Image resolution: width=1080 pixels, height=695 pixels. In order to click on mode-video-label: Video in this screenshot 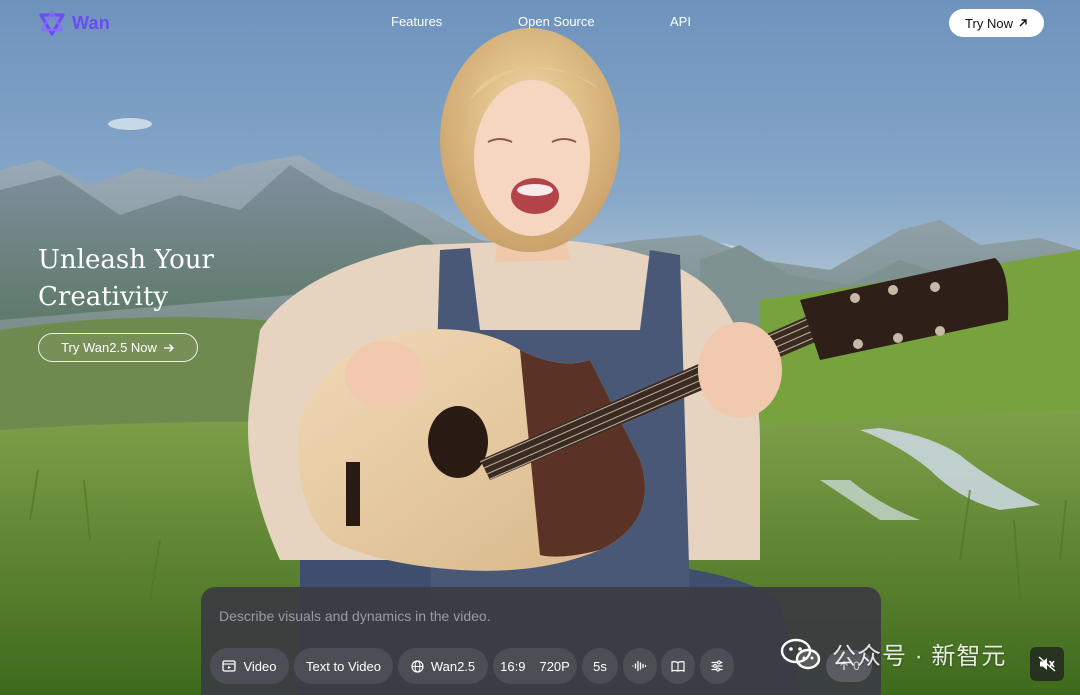, I will do `click(260, 666)`.